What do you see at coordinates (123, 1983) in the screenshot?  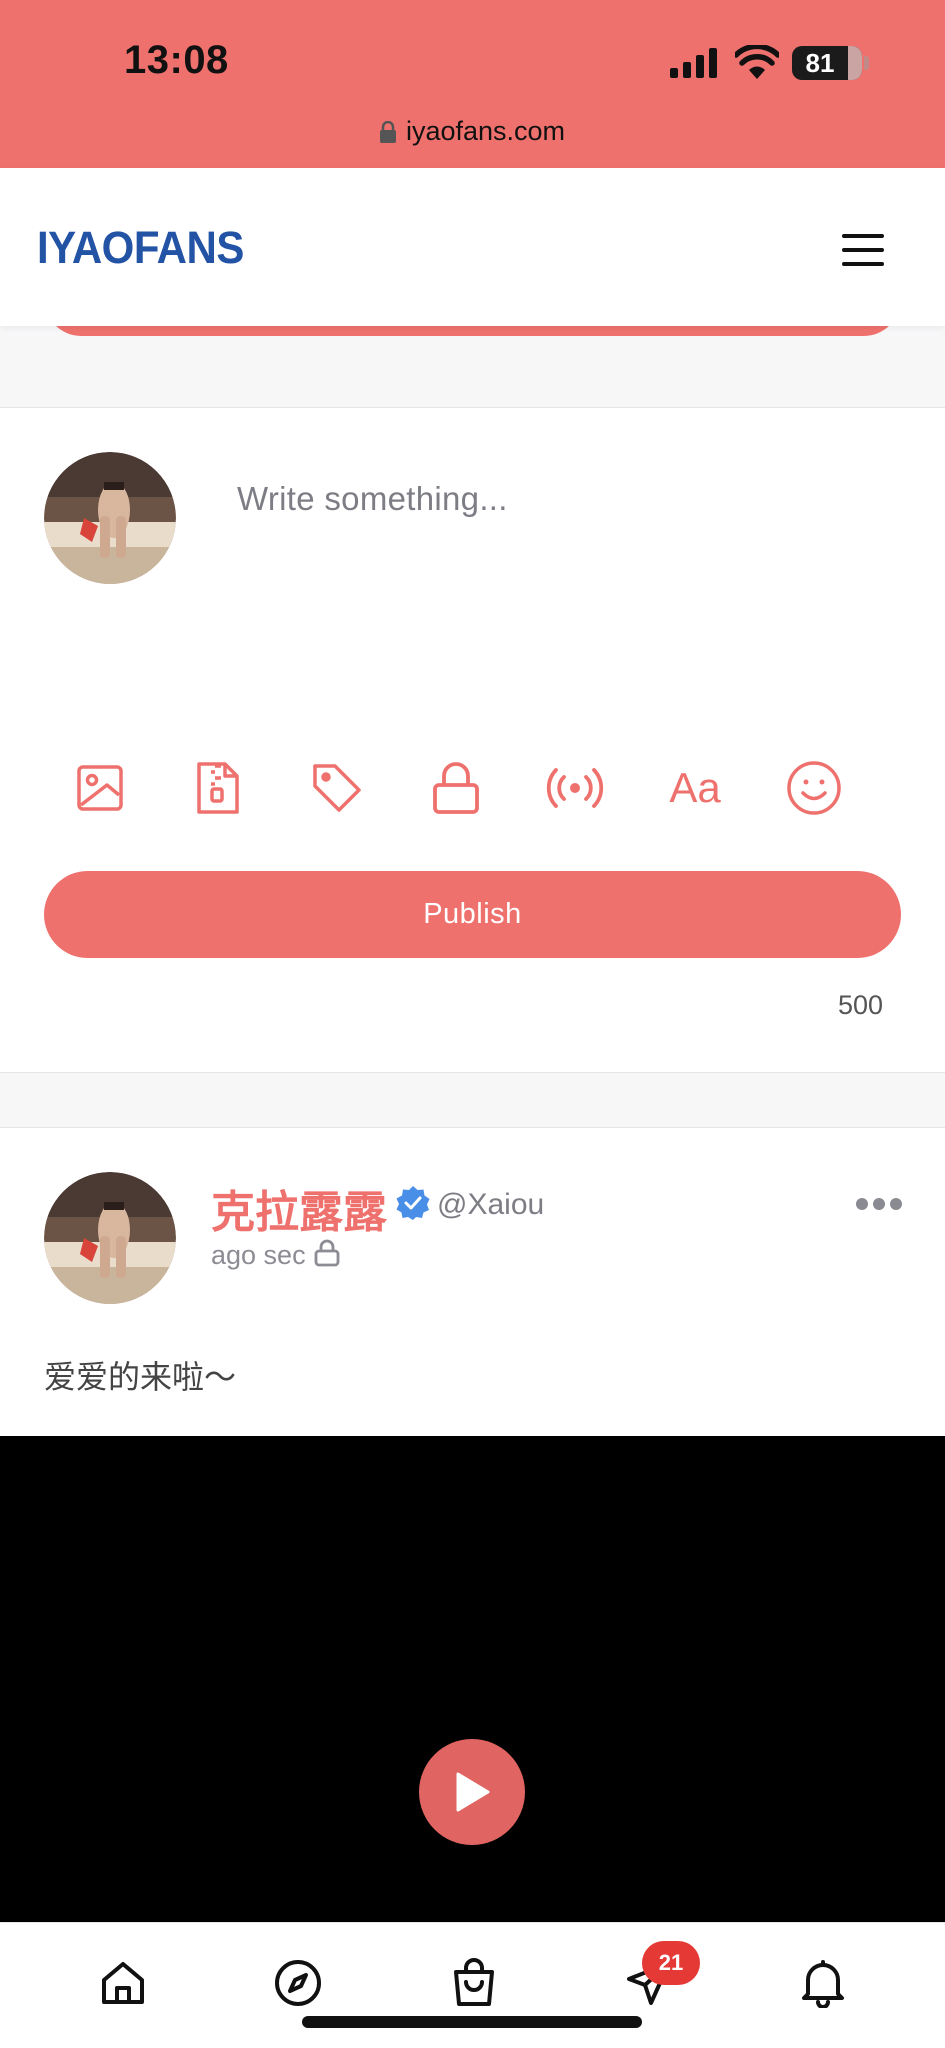 I see `home-icon` at bounding box center [123, 1983].